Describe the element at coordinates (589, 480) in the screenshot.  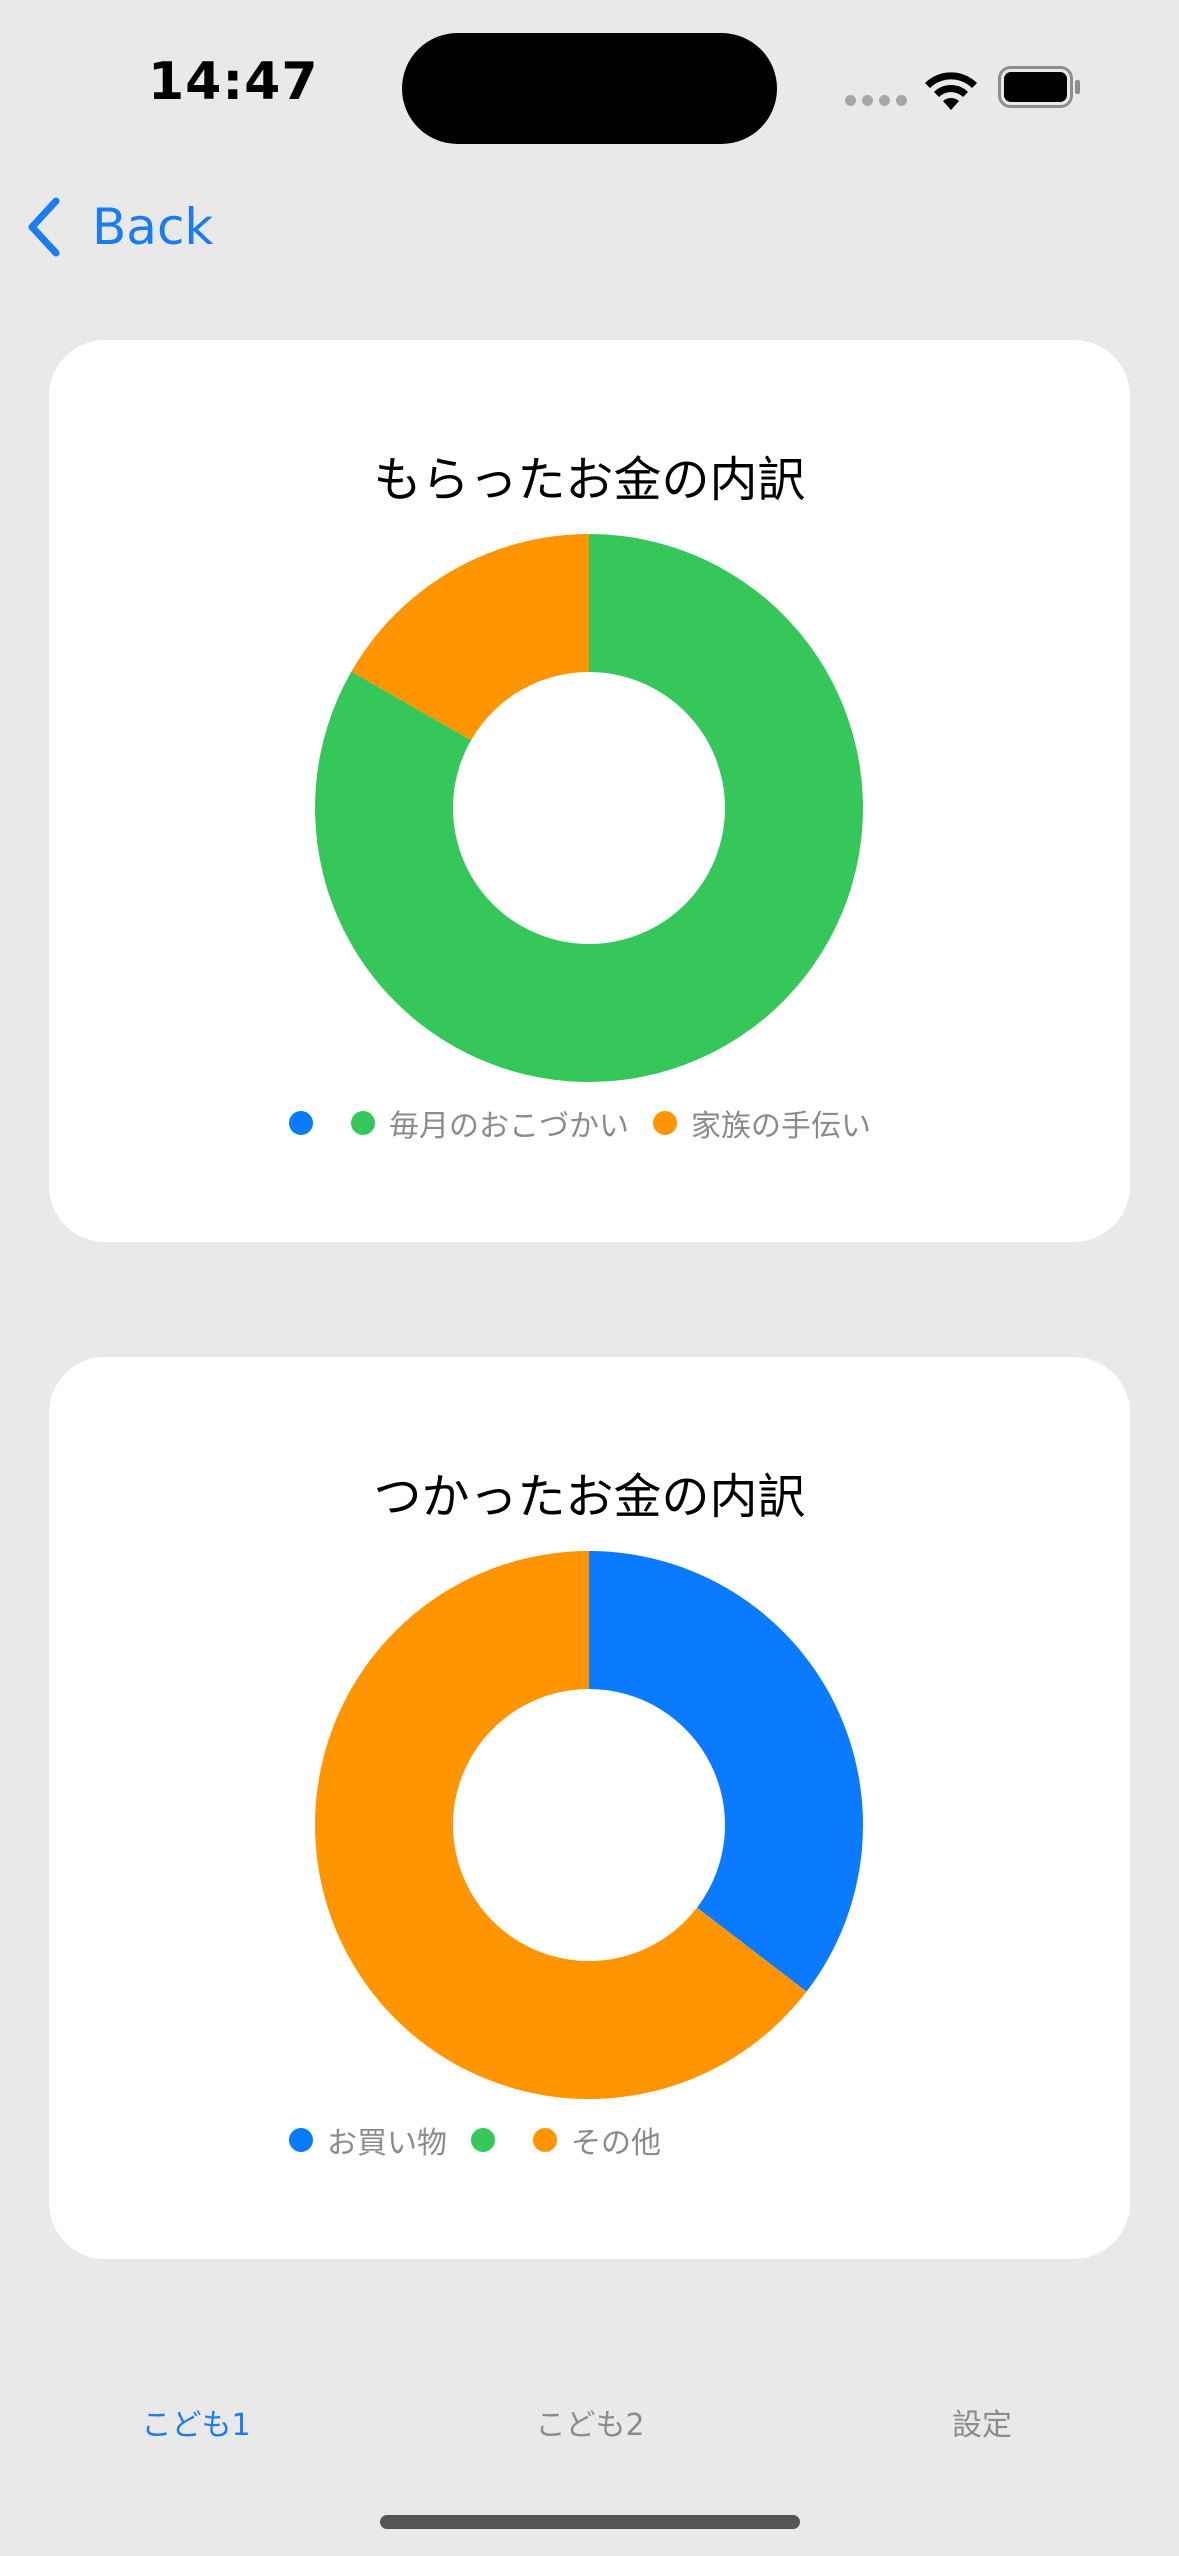
I see `chart-title: もらったお金の内訳` at that location.